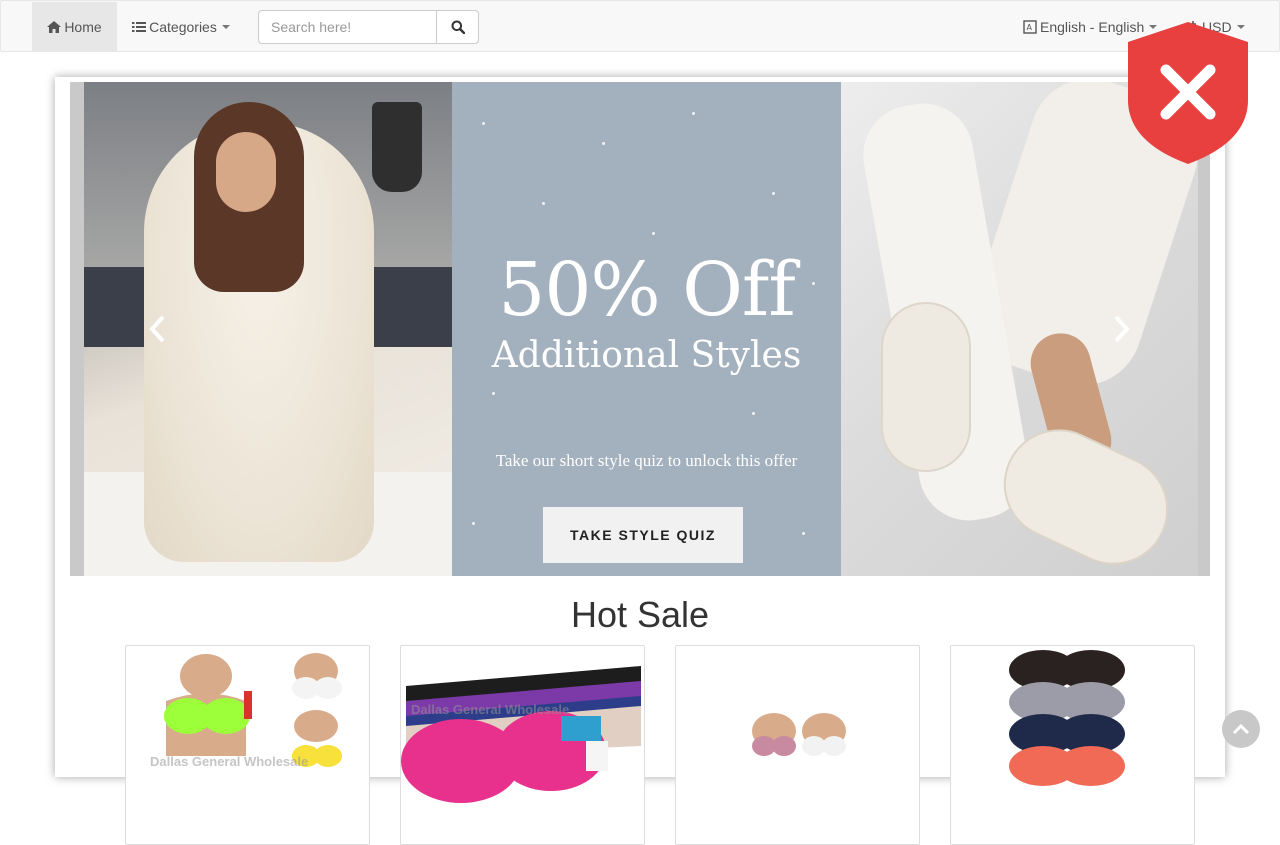 The image size is (1280, 845). I want to click on photo-lamp, so click(397, 147).